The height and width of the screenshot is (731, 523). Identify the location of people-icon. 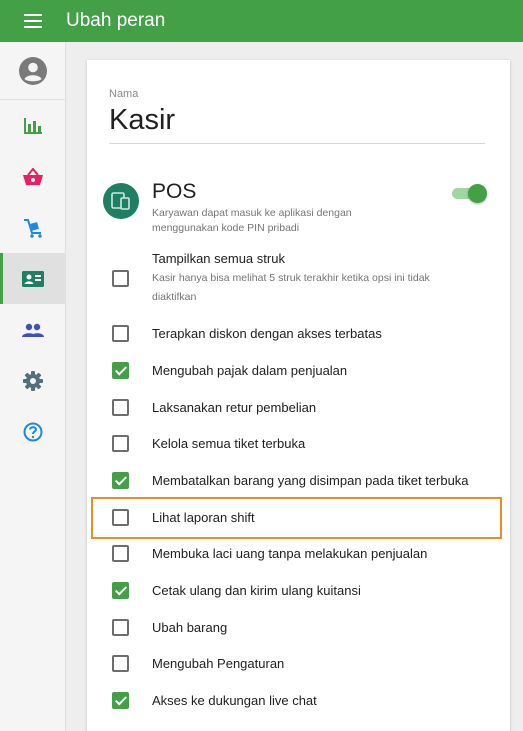
(32, 330).